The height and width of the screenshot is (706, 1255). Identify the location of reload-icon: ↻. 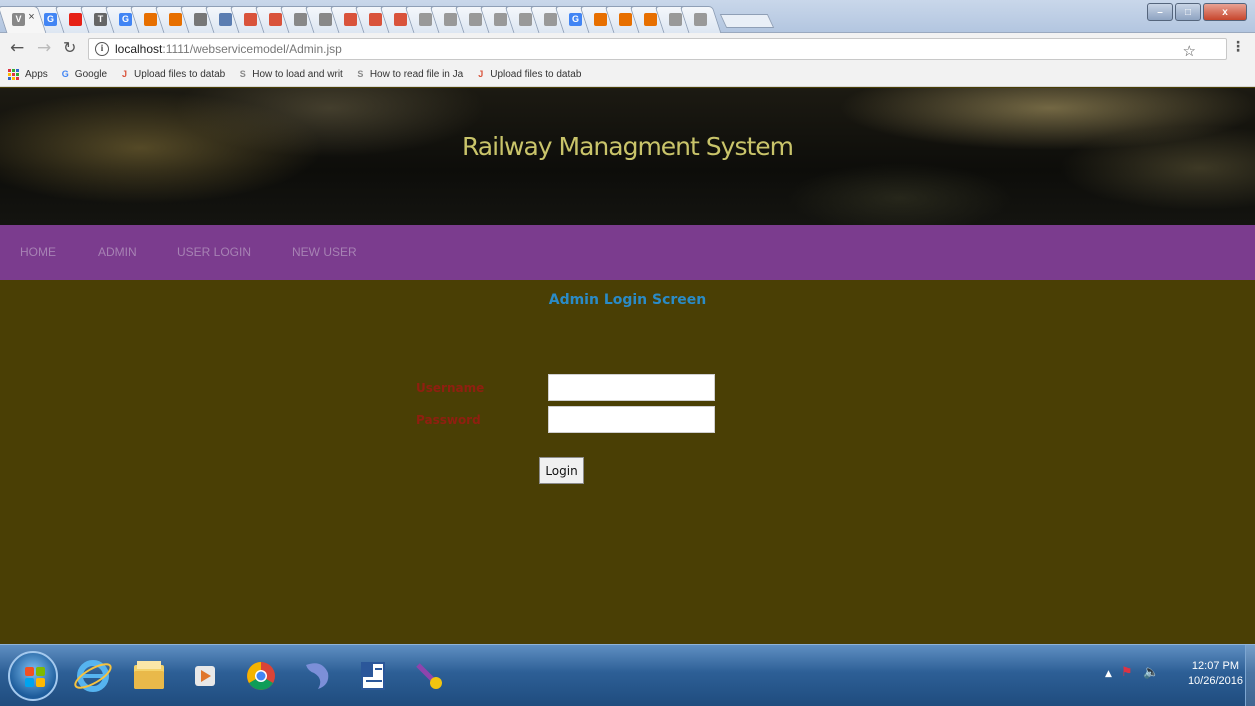
(69, 47).